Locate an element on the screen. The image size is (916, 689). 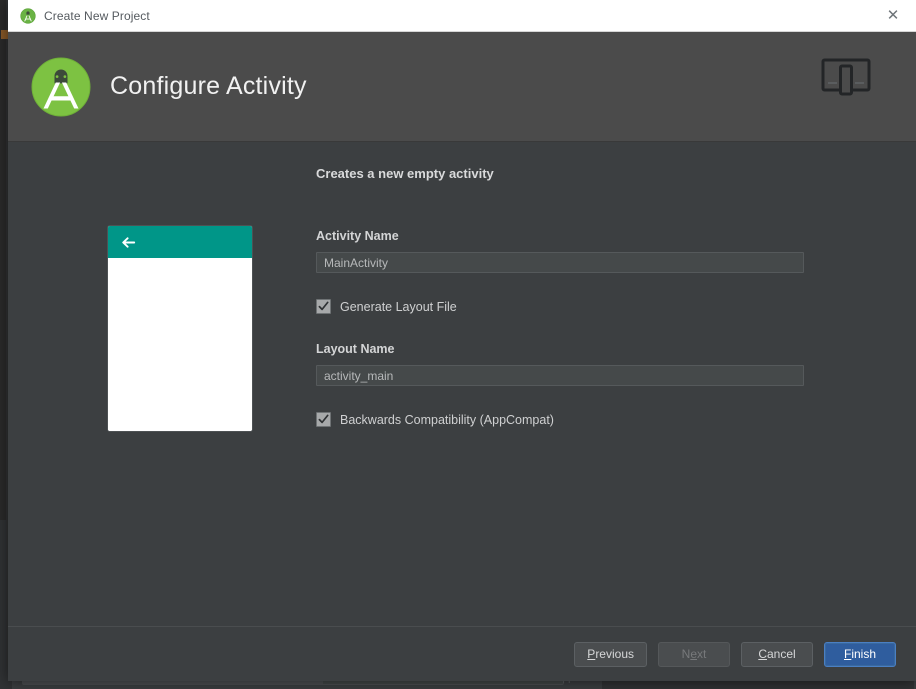
previous-button-label: revious is located at coordinates (614, 654).